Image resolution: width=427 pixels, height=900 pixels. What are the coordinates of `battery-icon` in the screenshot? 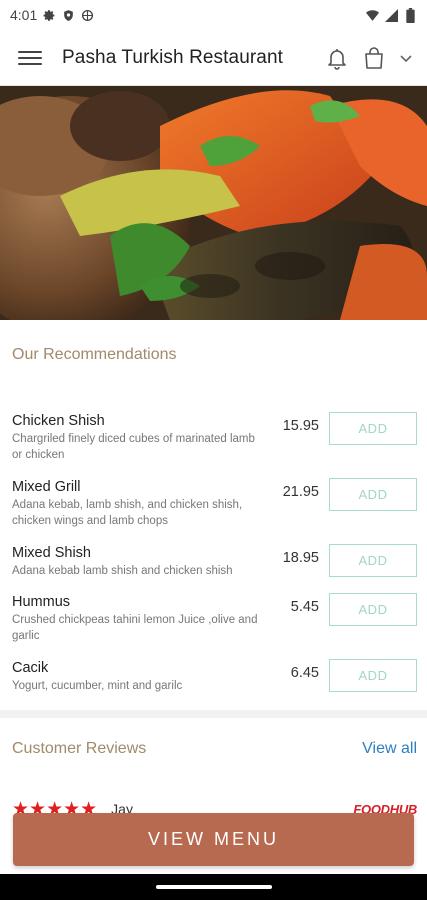 It's located at (410, 15).